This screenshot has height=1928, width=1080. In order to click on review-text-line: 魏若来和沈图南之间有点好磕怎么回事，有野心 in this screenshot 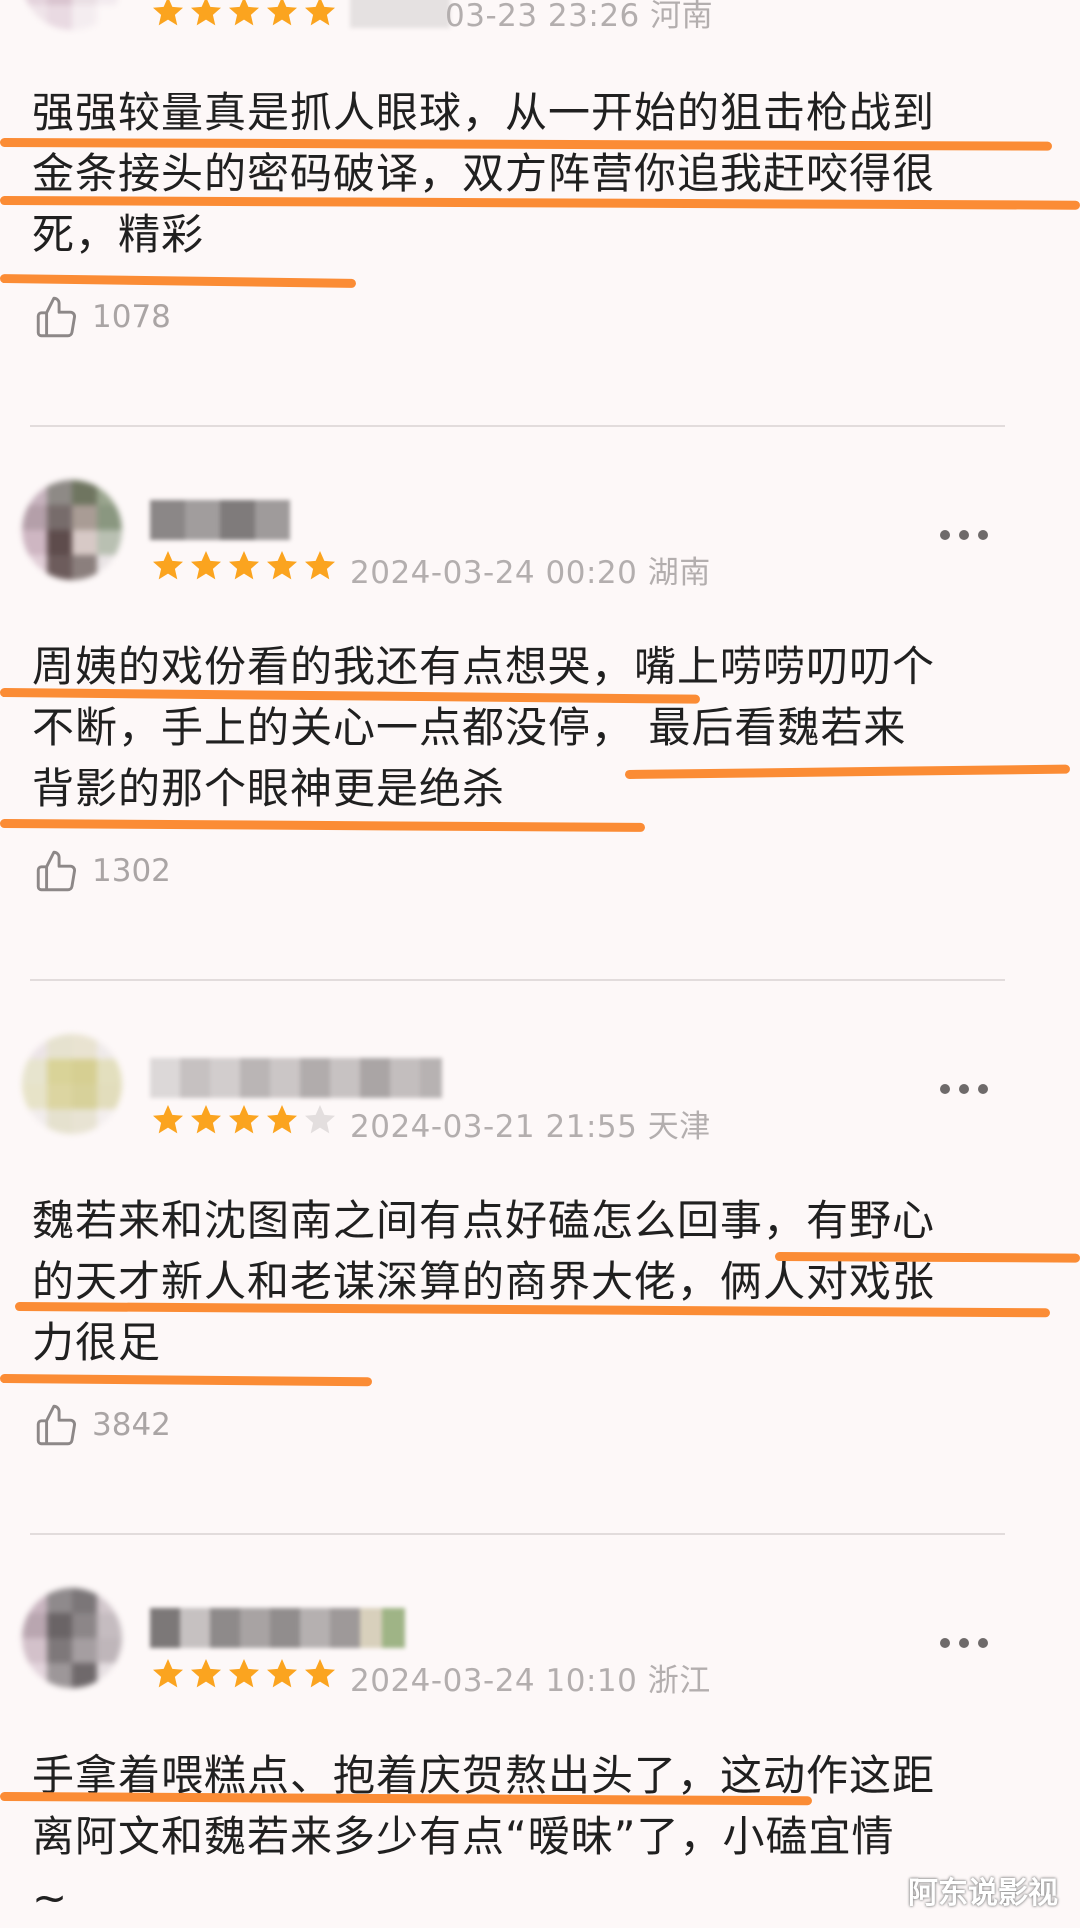, I will do `click(484, 1220)`.